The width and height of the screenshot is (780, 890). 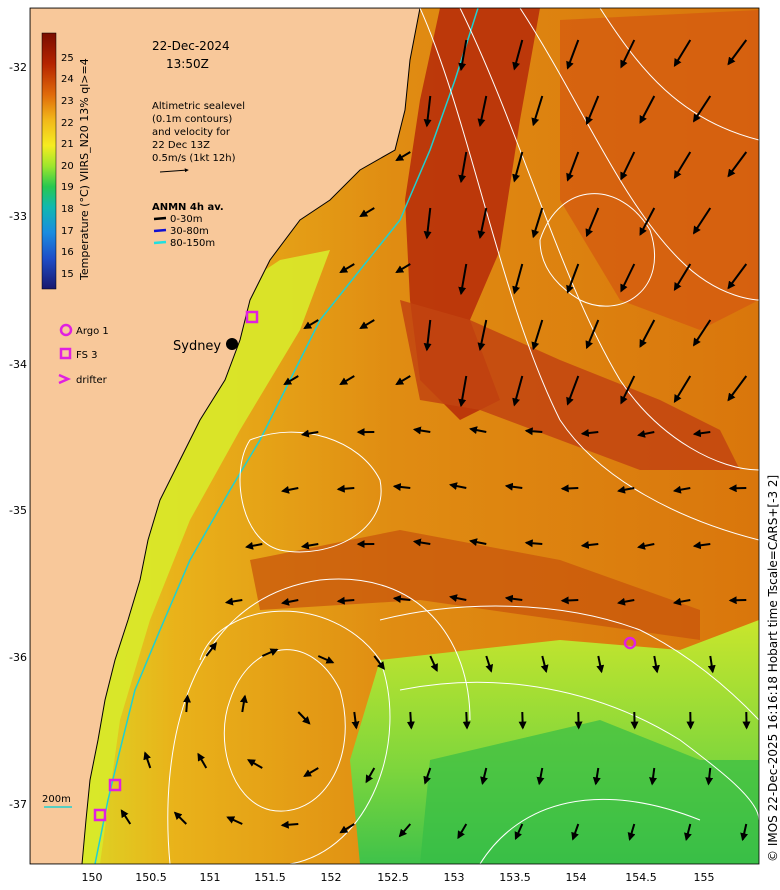 I want to click on date-label: 22-Dec-2024, so click(x=191, y=46).